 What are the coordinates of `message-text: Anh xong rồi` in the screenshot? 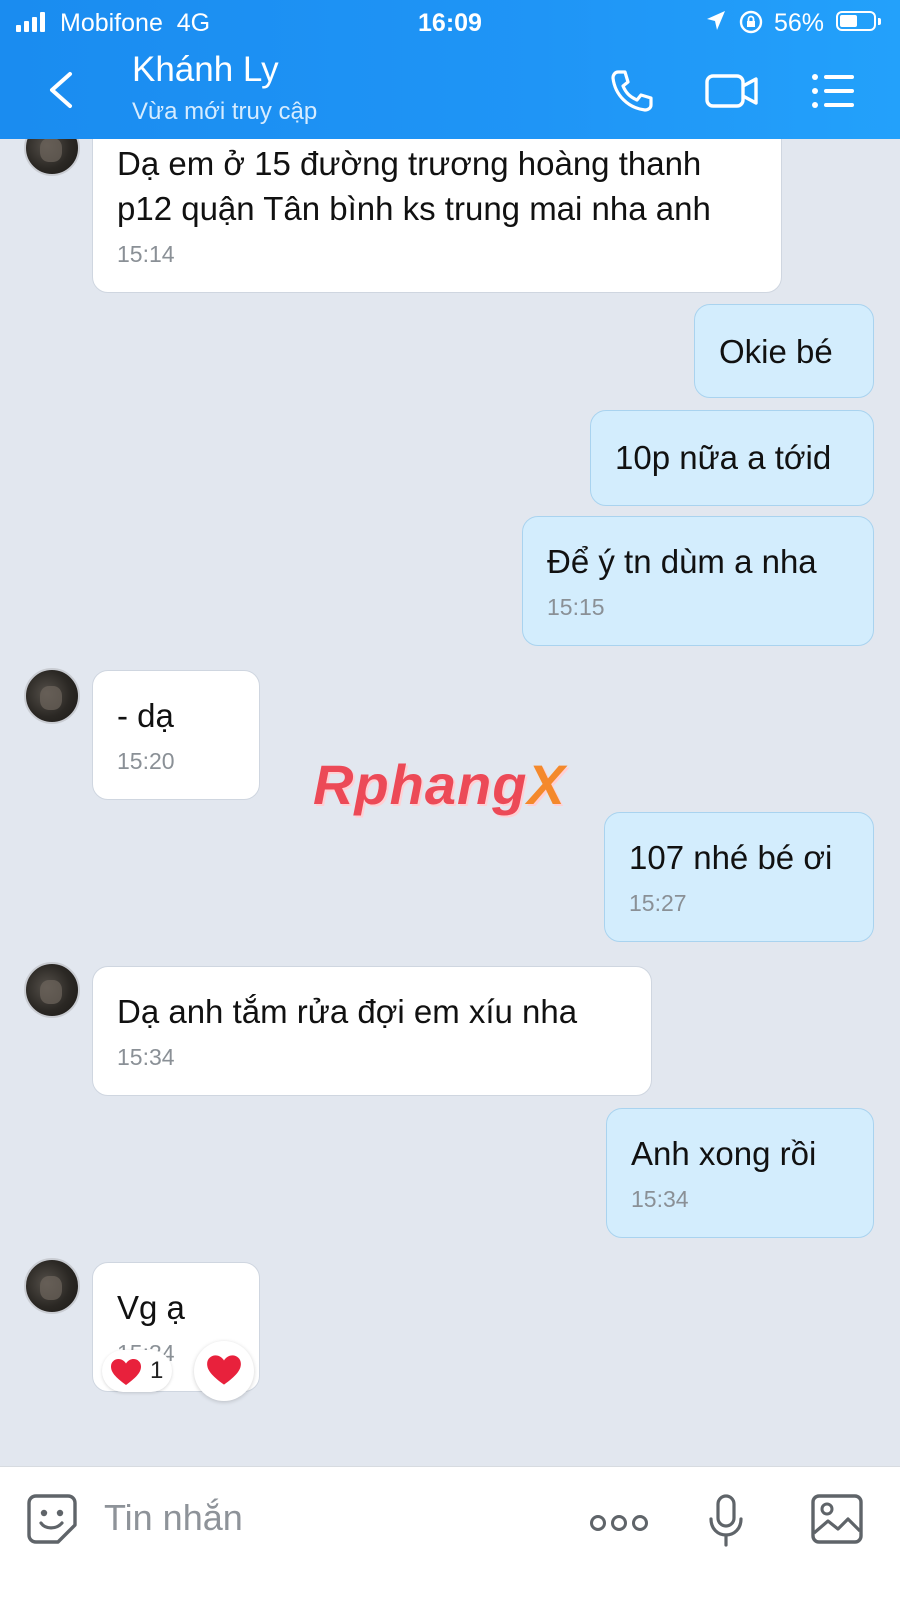 It's located at (724, 1153).